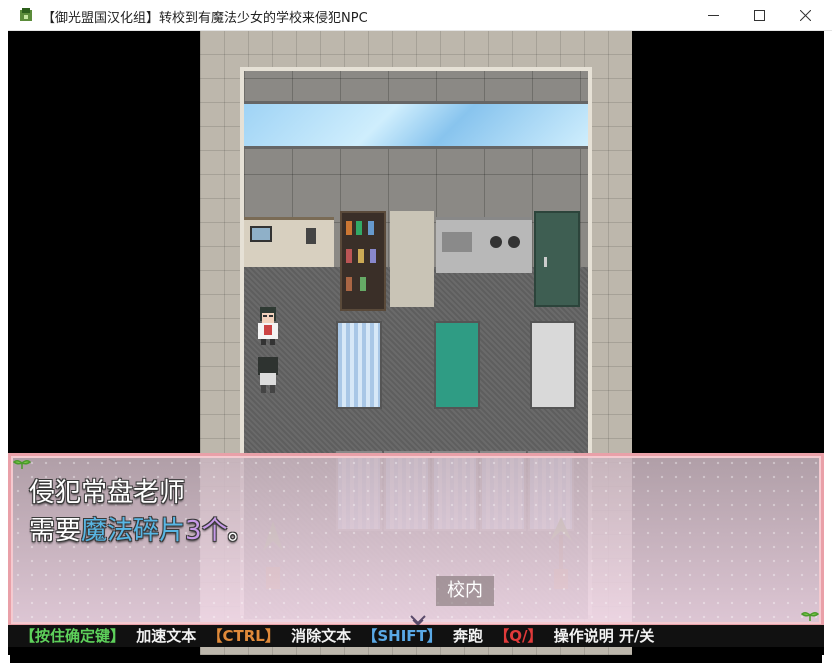 The height and width of the screenshot is (663, 832). Describe the element at coordinates (402, 636) in the screenshot. I see `help-shift-key: 【SHIFT】` at that location.